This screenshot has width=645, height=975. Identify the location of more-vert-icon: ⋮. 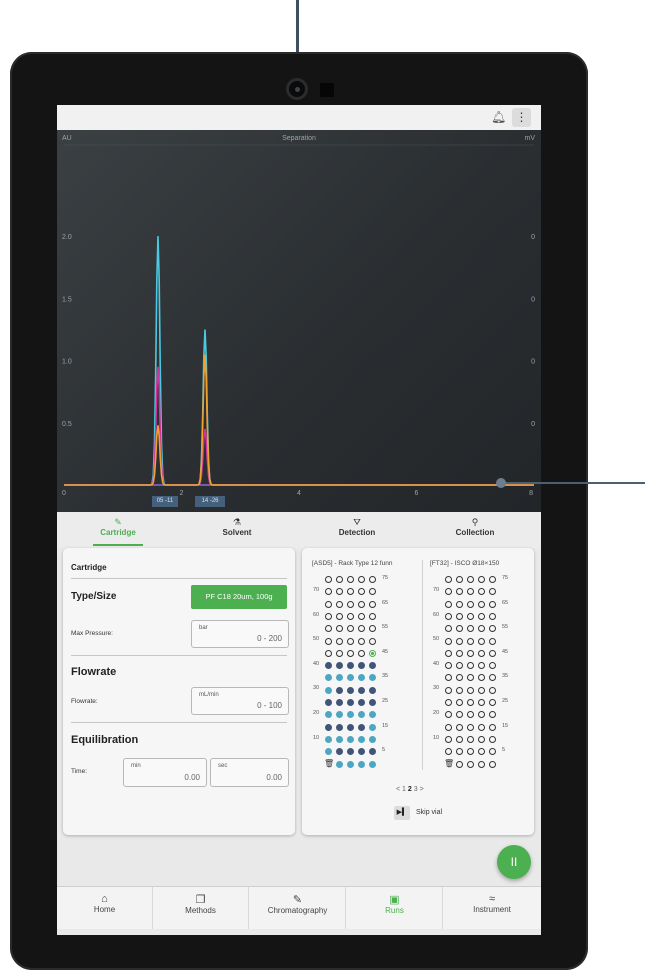
(521, 117).